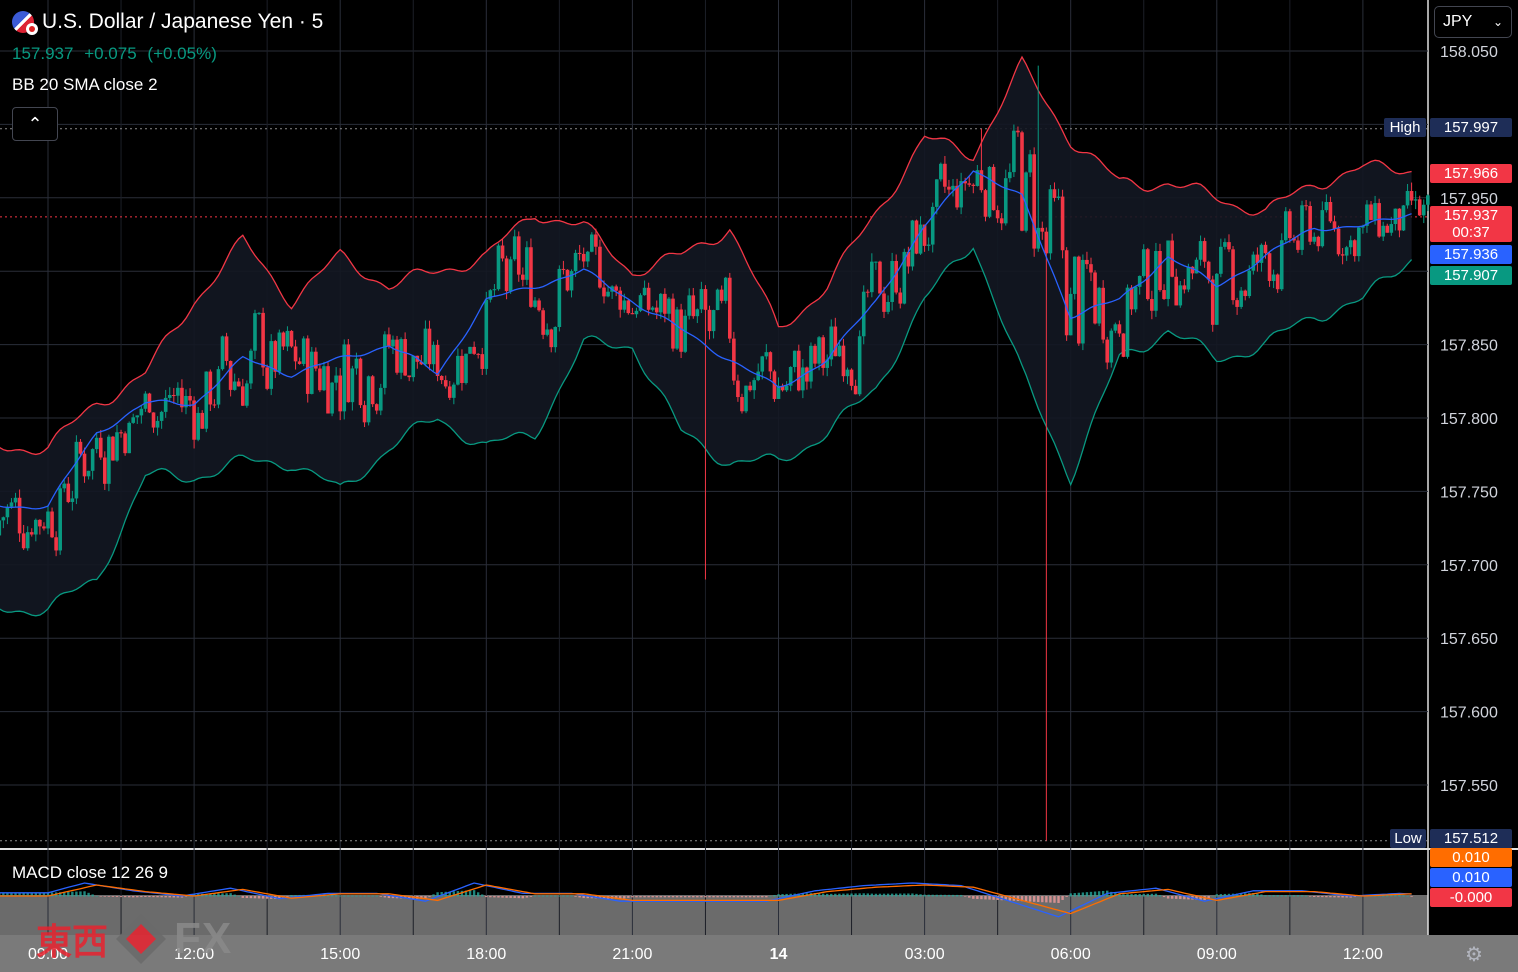 The width and height of the screenshot is (1518, 972). What do you see at coordinates (35, 124) in the screenshot?
I see `collapse-legend-button: ⌃` at bounding box center [35, 124].